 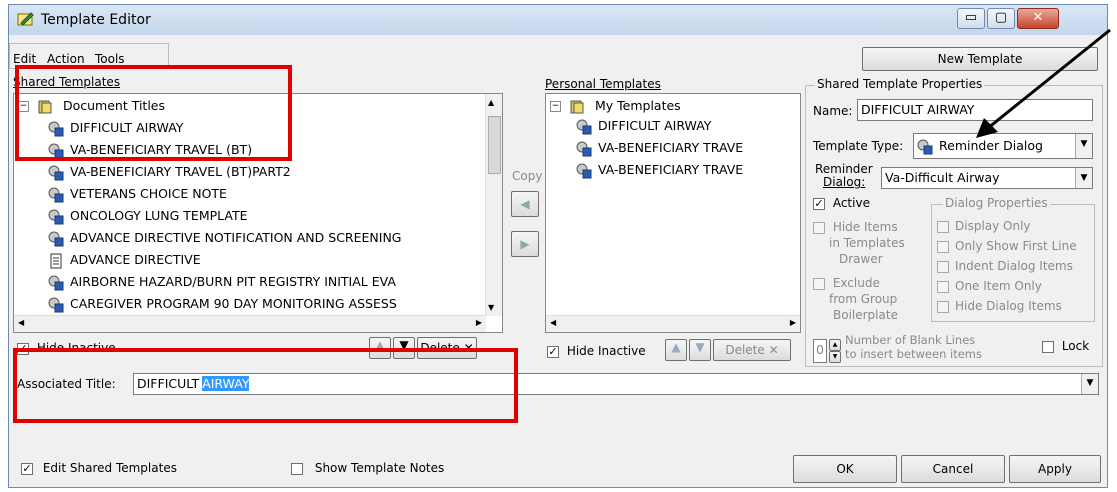 I want to click on name-label: Name:, so click(x=833, y=111).